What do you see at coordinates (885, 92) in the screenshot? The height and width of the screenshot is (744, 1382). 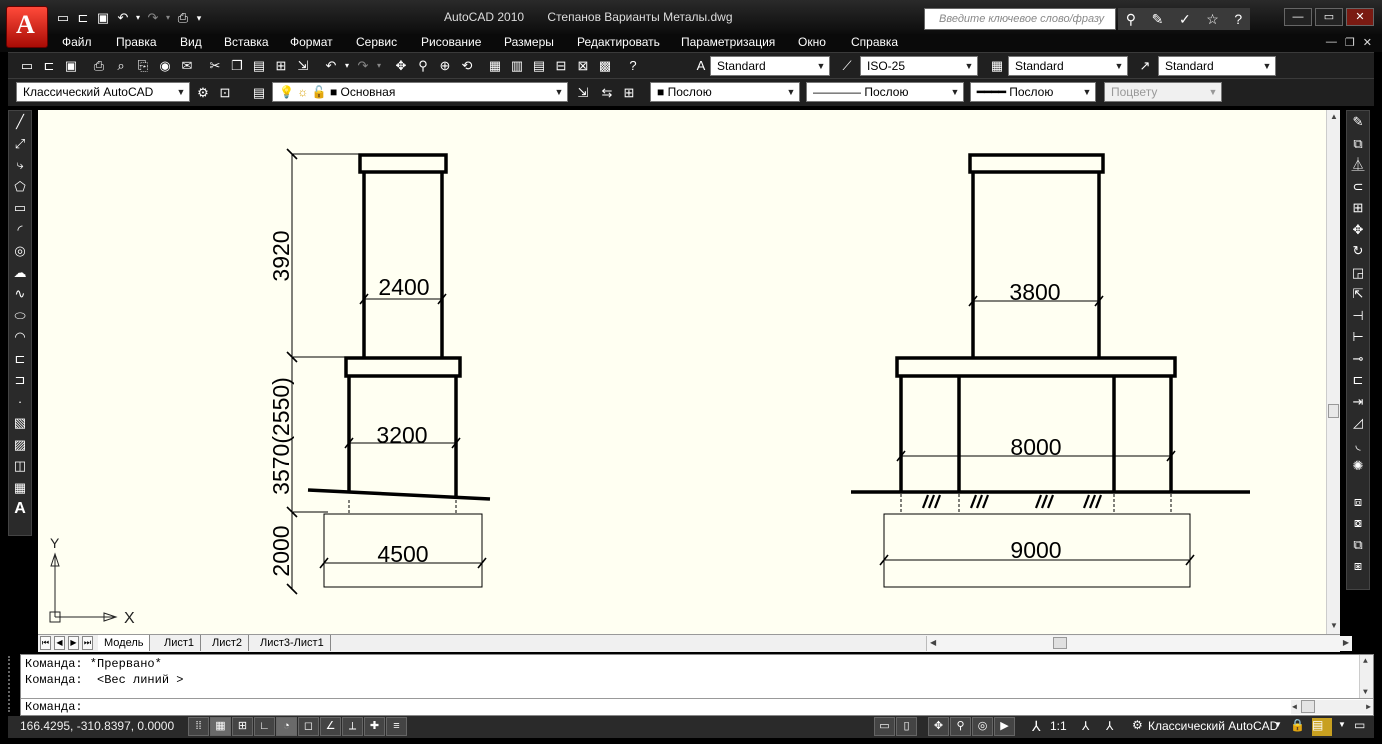 I see `linetype-select: ———— Послою ▼` at bounding box center [885, 92].